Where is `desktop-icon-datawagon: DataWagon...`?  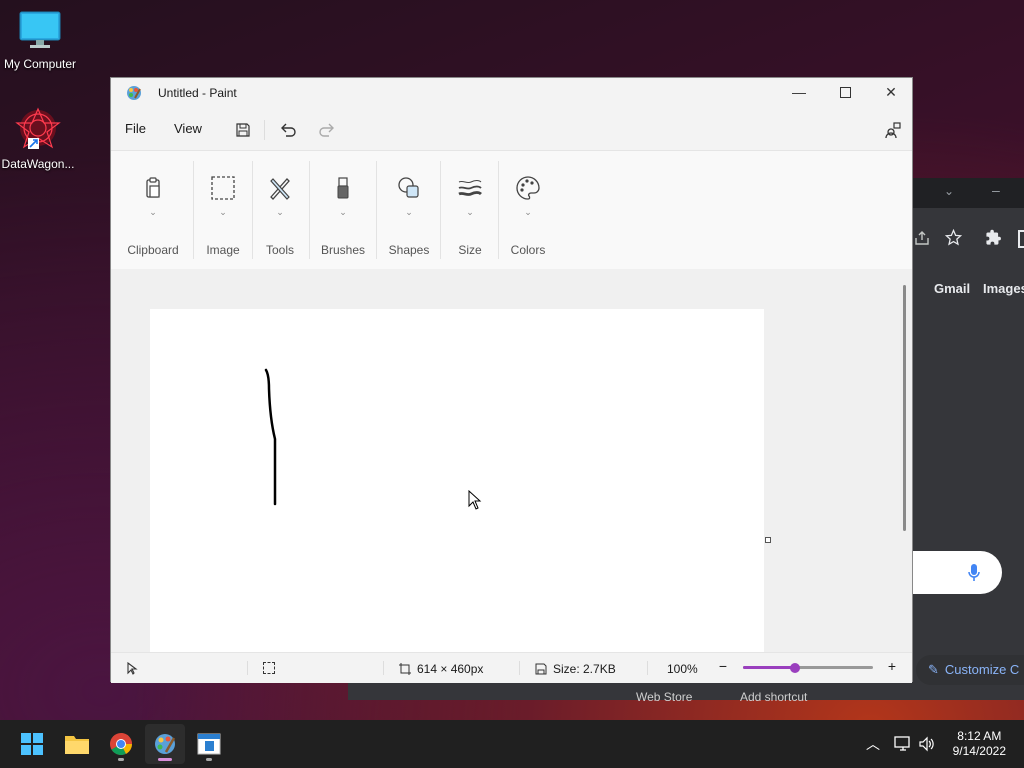 desktop-icon-datawagon: DataWagon... is located at coordinates (39, 138).